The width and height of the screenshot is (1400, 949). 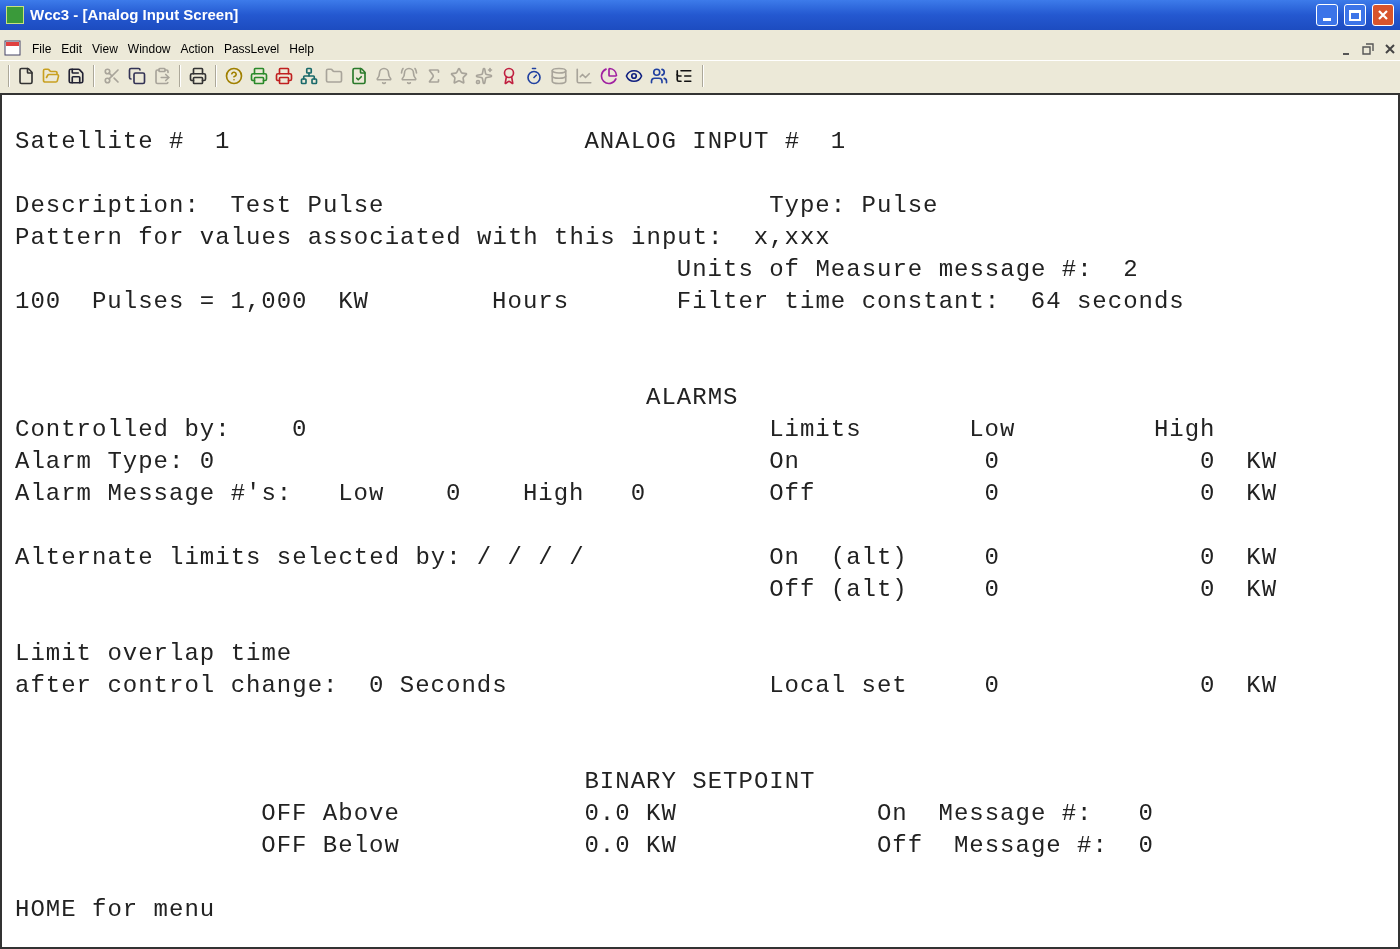 What do you see at coordinates (137, 75) in the screenshot?
I see `copy-icon` at bounding box center [137, 75].